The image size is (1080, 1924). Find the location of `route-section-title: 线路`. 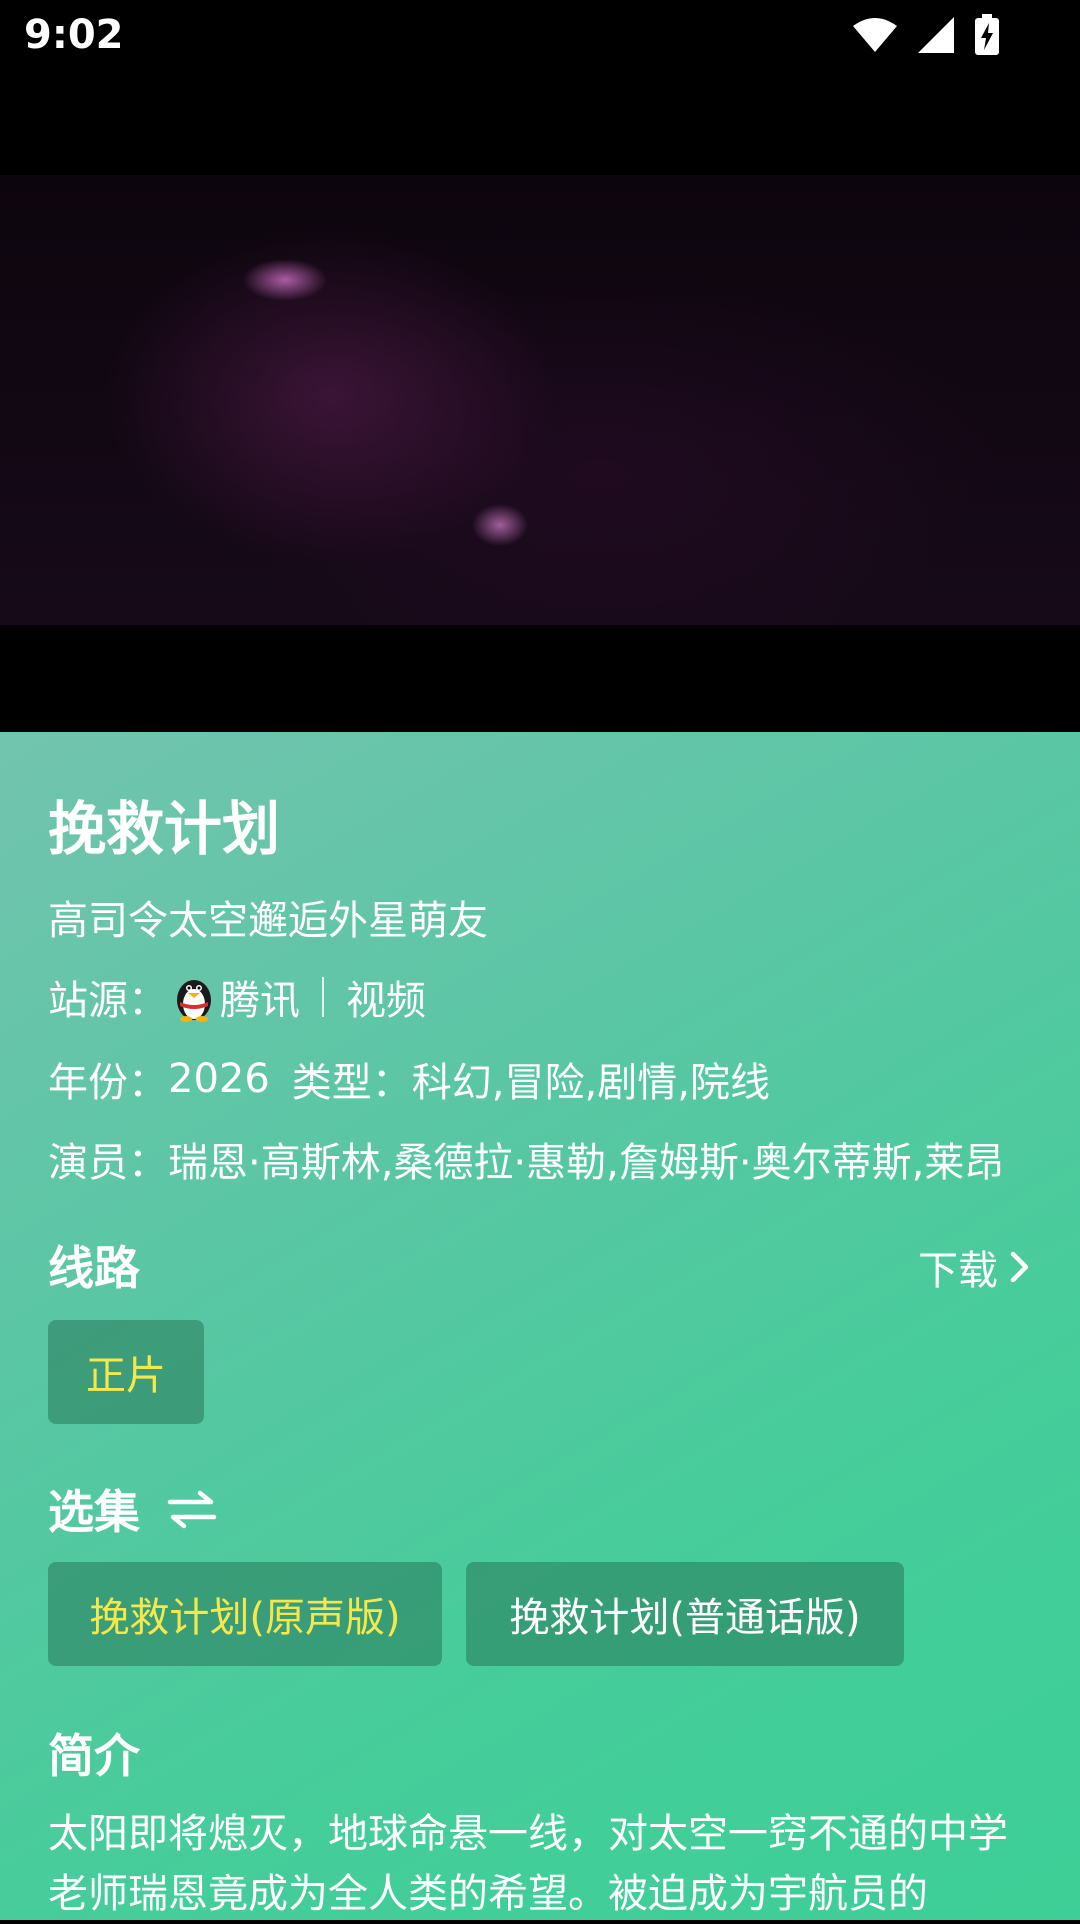

route-section-title: 线路 is located at coordinates (94, 1268).